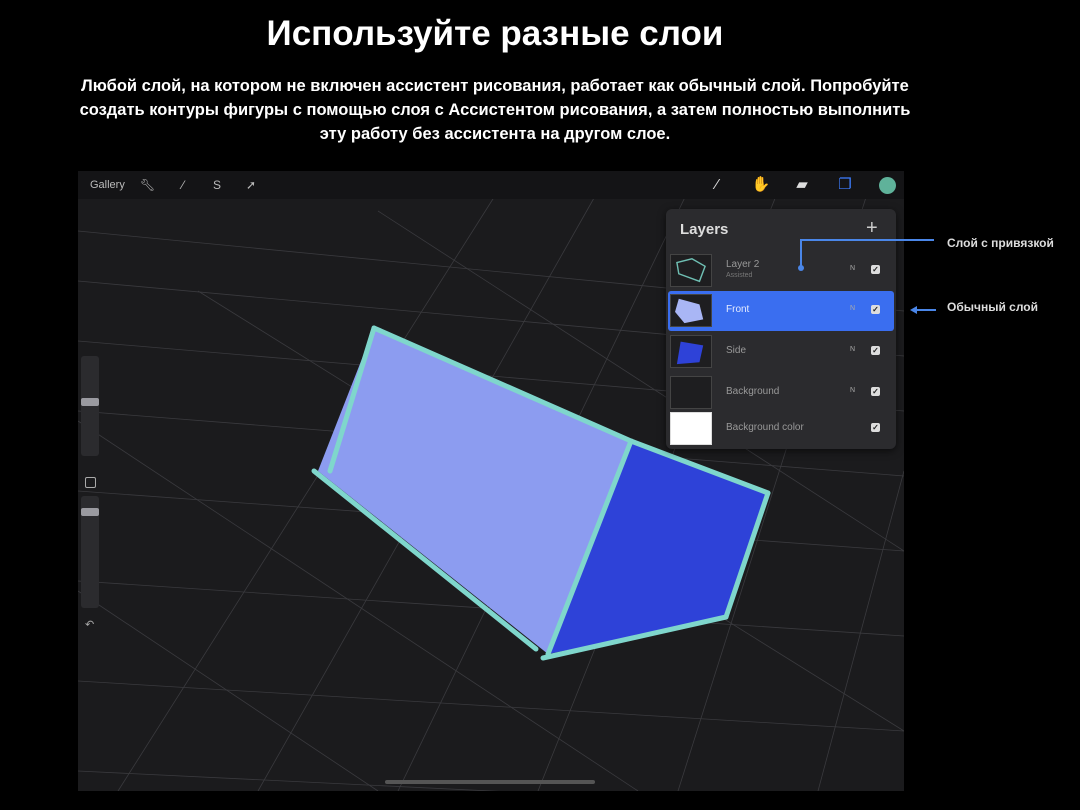  What do you see at coordinates (491, 185) in the screenshot?
I see `top-toolbar: Gallery 🔧︎ ⁄ S ➚ ⁄ ✋ ▰ ❐` at bounding box center [491, 185].